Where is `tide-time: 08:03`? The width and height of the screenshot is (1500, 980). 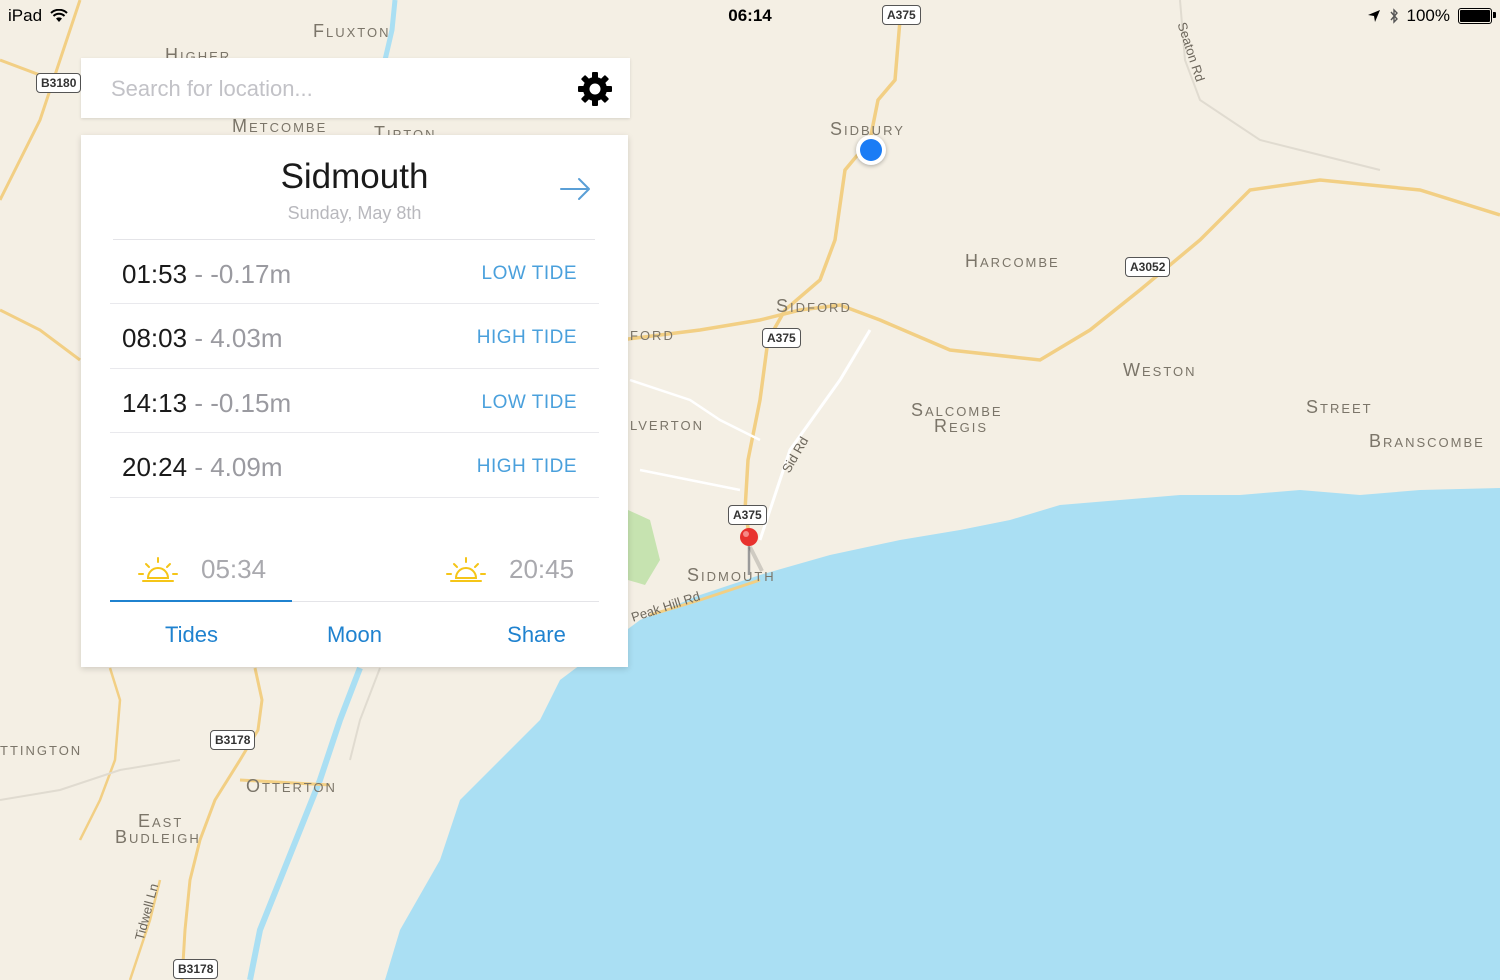 tide-time: 08:03 is located at coordinates (155, 338).